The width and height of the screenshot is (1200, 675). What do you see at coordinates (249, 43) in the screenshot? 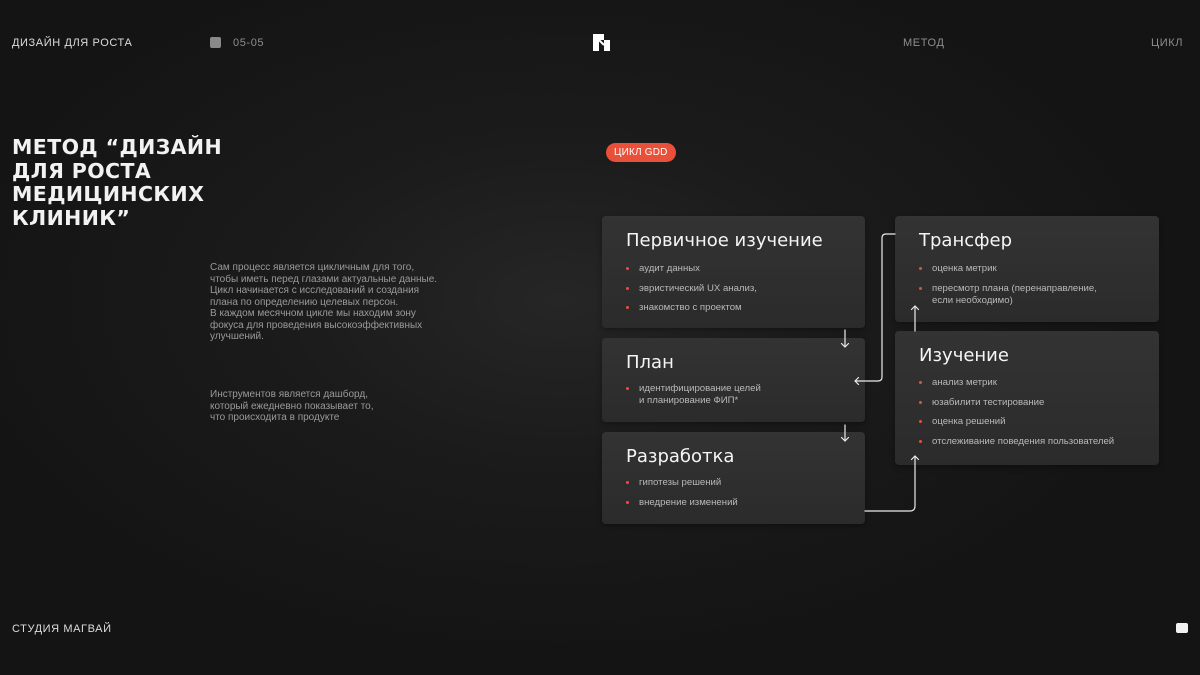
I see `page-number: 05-05` at bounding box center [249, 43].